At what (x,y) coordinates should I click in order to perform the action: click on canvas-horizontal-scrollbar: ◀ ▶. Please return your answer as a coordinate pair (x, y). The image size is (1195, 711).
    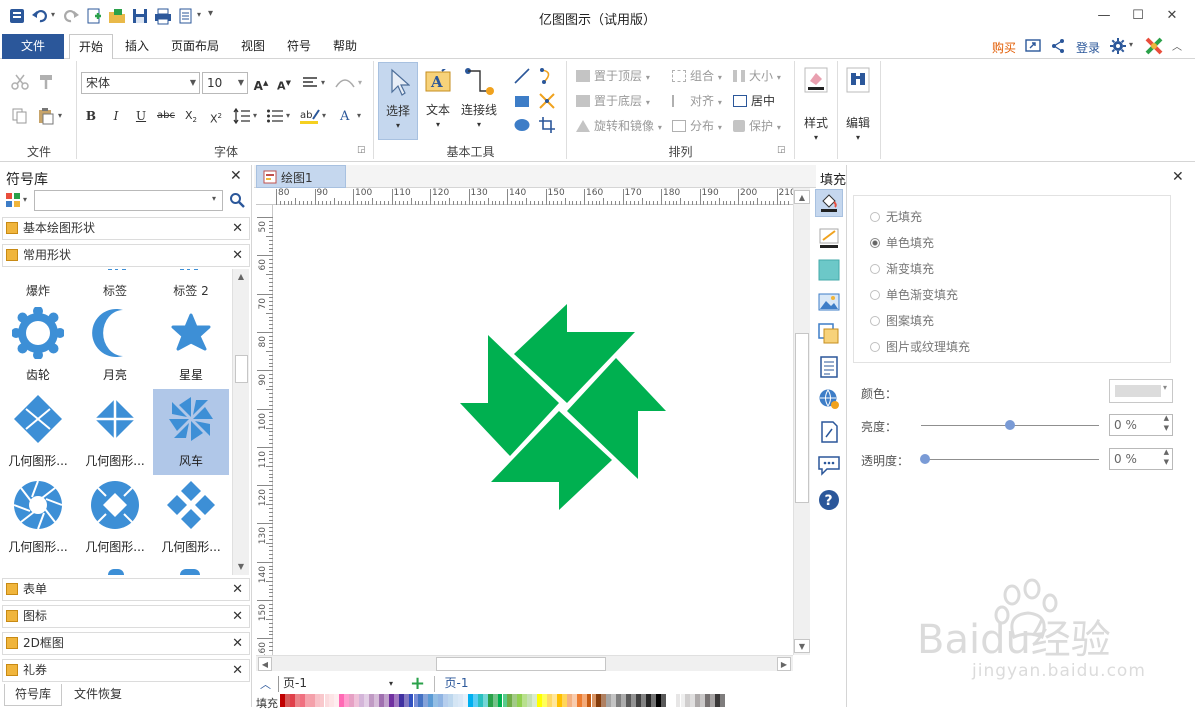
    Looking at the image, I should click on (524, 663).